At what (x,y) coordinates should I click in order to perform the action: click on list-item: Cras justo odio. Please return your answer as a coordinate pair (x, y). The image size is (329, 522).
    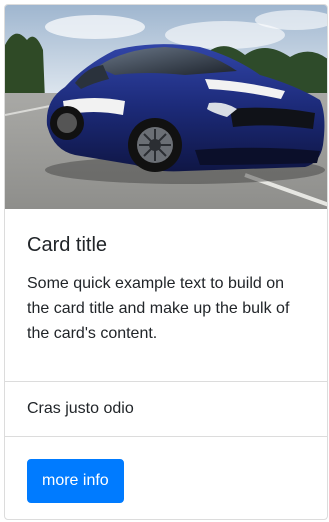
    Looking at the image, I should click on (166, 409).